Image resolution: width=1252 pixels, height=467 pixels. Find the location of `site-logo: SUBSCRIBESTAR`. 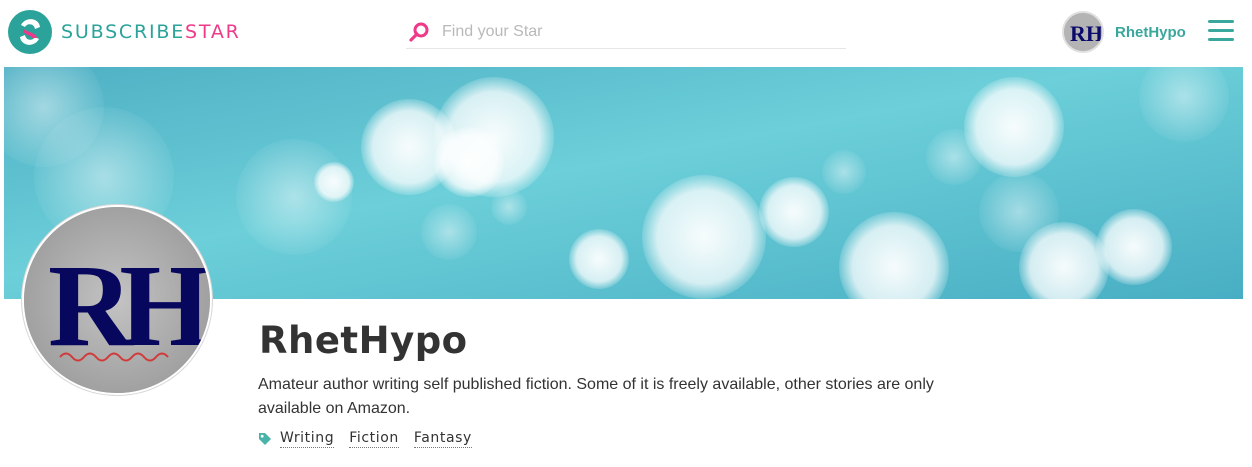

site-logo: SUBSCRIBESTAR is located at coordinates (124, 32).